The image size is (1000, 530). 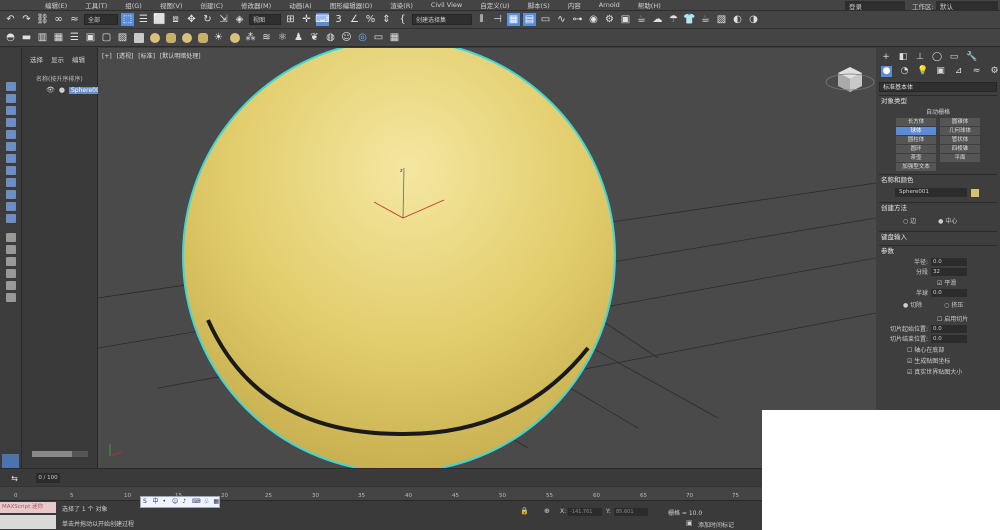 What do you see at coordinates (960, 158) in the screenshot?
I see `plane-button: 平面` at bounding box center [960, 158].